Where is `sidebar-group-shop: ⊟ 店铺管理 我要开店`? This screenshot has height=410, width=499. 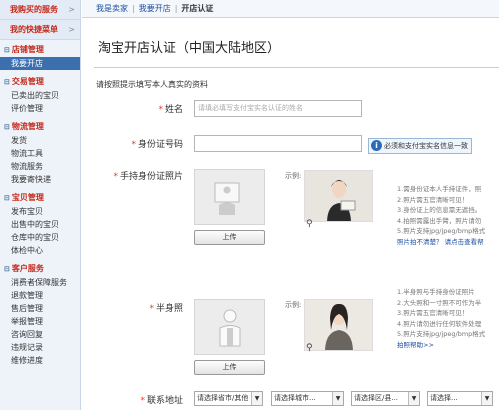 sidebar-group-shop: ⊟ 店铺管理 我要开店 is located at coordinates (40, 56).